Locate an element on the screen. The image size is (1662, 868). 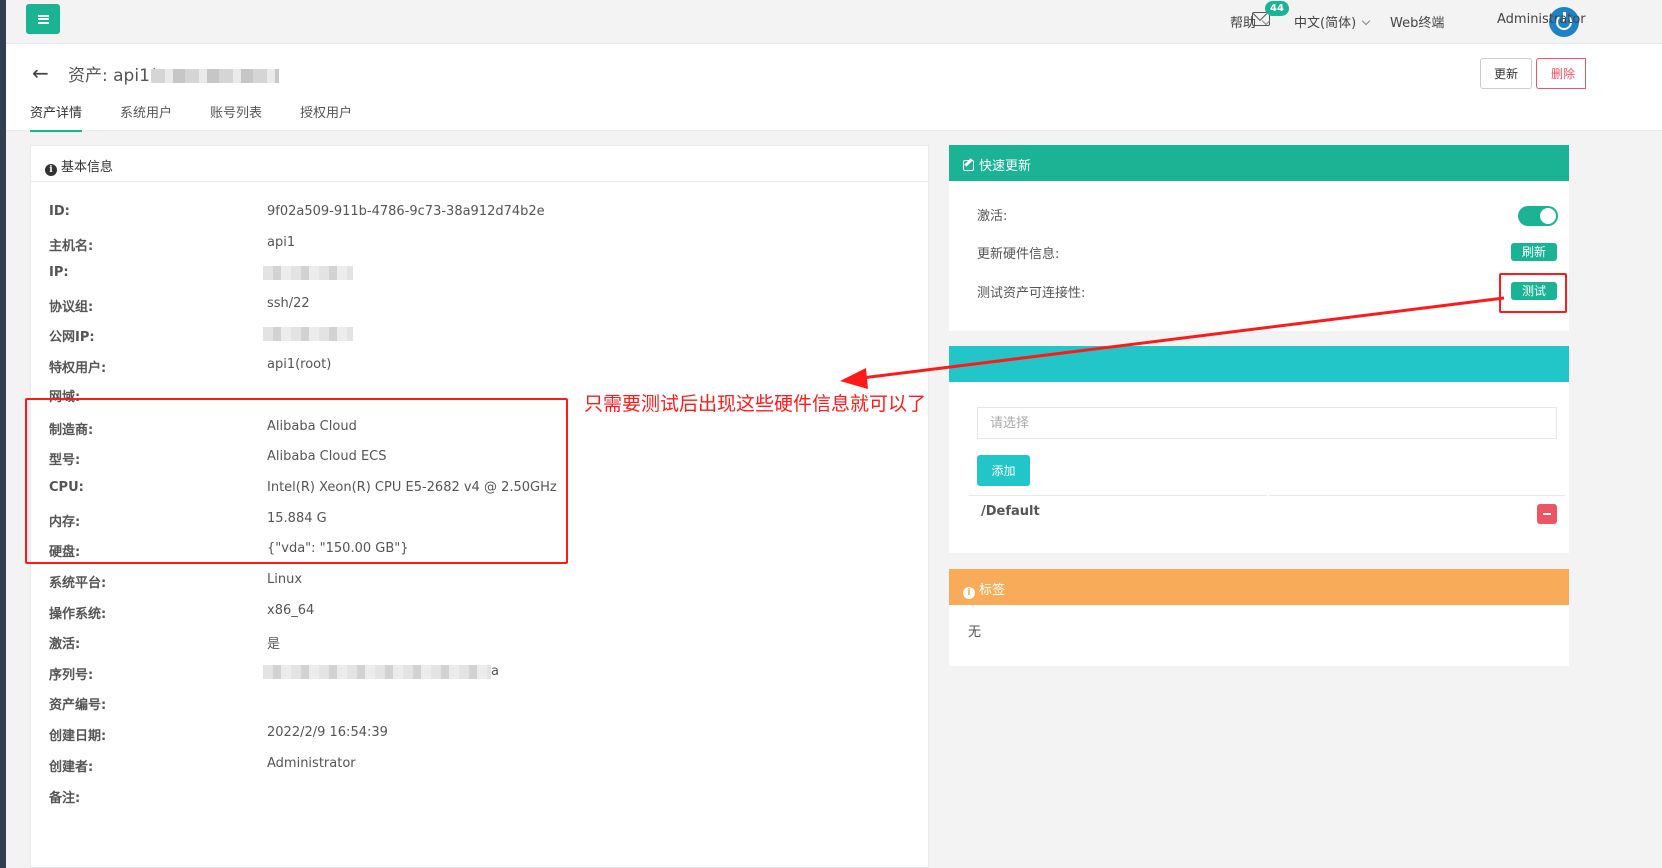
info-label: 创建日期: is located at coordinates (78, 736).